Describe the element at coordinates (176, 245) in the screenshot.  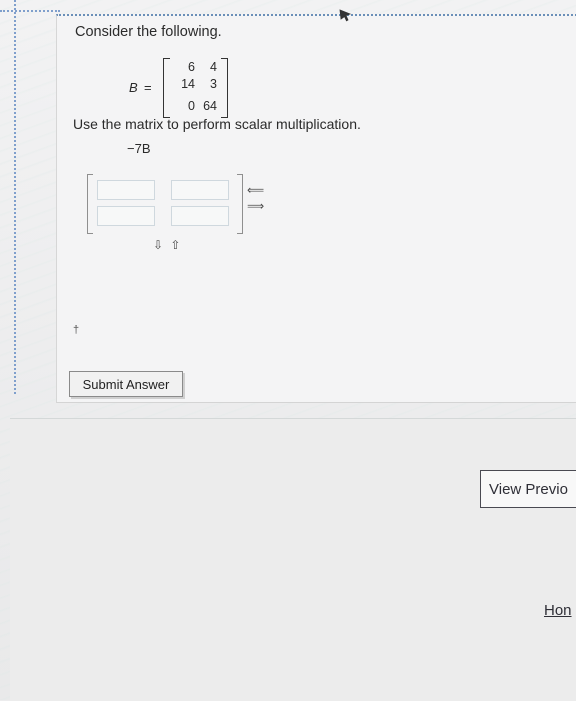
I see `remove-row-arrow-icon: ⇧` at that location.